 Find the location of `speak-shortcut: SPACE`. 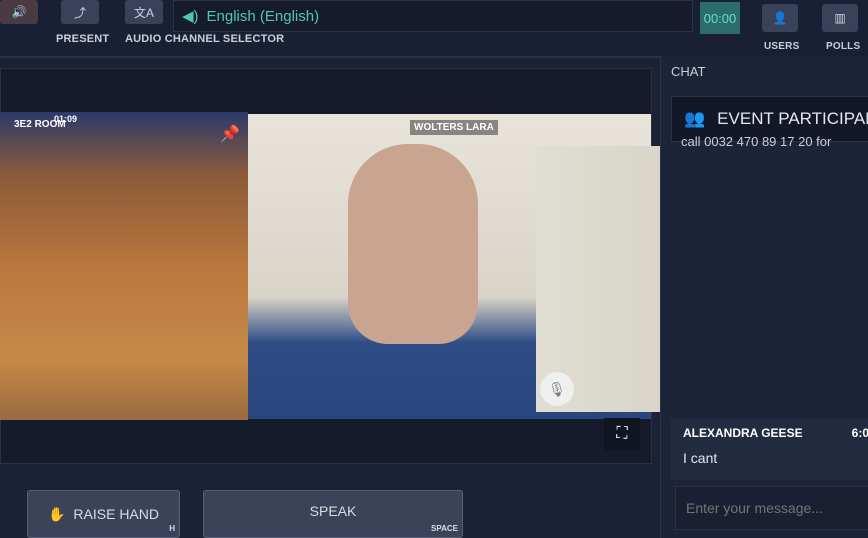

speak-shortcut: SPACE is located at coordinates (444, 528).